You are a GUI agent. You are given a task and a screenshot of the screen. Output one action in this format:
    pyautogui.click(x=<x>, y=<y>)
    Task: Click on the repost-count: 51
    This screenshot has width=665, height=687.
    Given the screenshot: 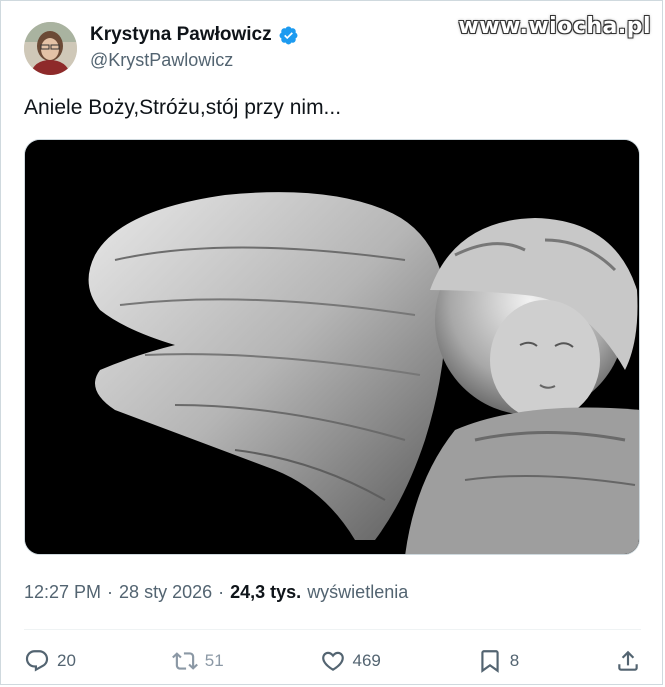 What is the action you would take?
    pyautogui.click(x=214, y=660)
    